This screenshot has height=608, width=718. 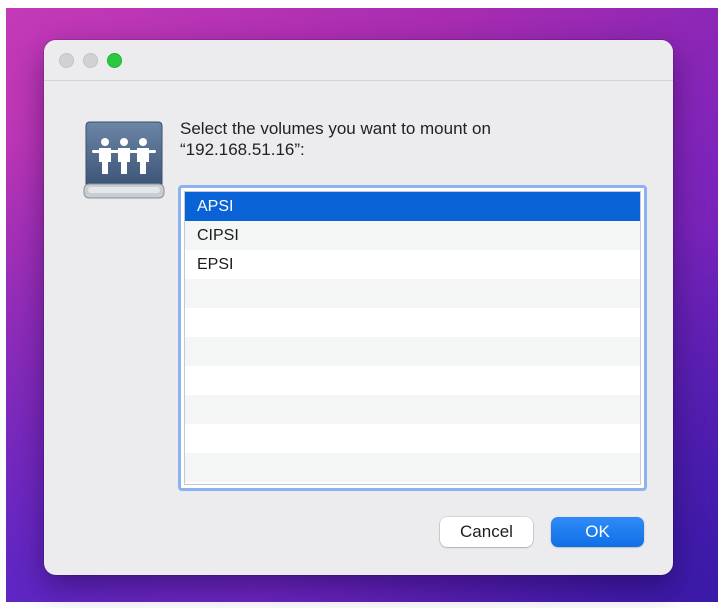 What do you see at coordinates (412, 206) in the screenshot?
I see `list-item: APSI` at bounding box center [412, 206].